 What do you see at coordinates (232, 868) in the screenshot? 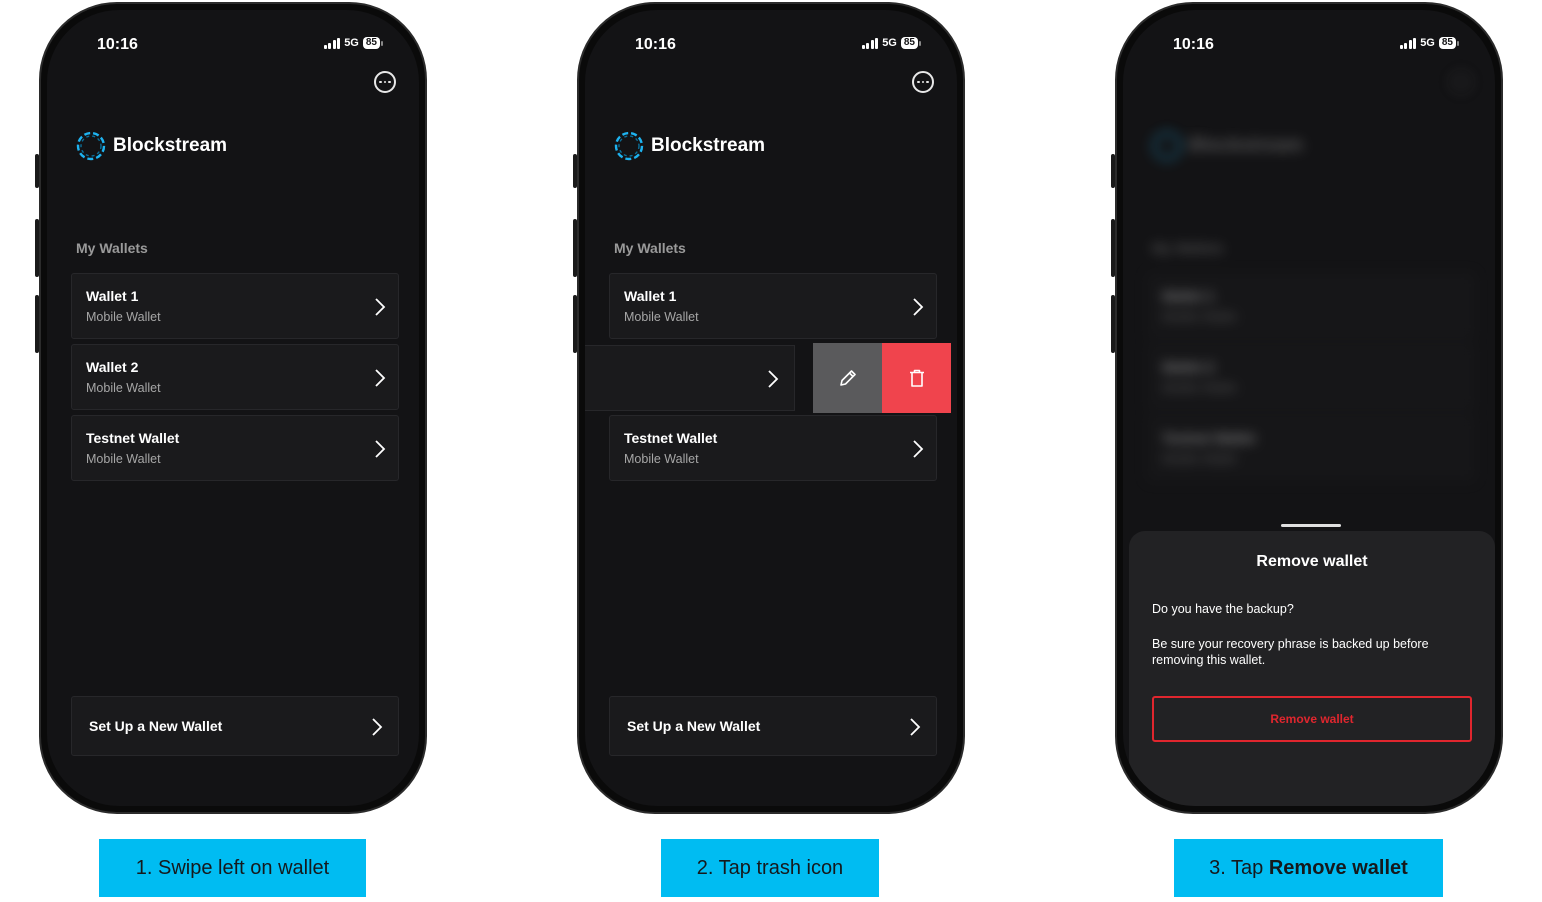
I see `caption-step-1: 1. Swipe left on wallet` at bounding box center [232, 868].